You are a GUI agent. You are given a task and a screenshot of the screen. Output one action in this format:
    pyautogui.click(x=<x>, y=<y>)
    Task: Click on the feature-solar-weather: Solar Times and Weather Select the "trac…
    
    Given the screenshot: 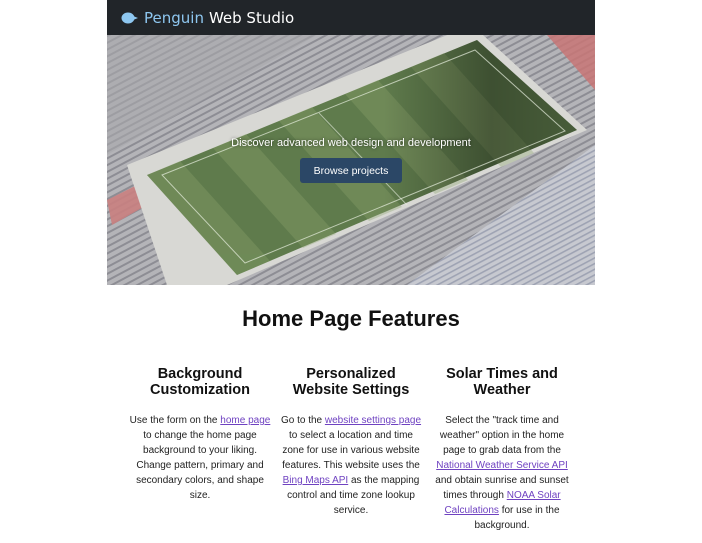 What is the action you would take?
    pyautogui.click(x=502, y=449)
    